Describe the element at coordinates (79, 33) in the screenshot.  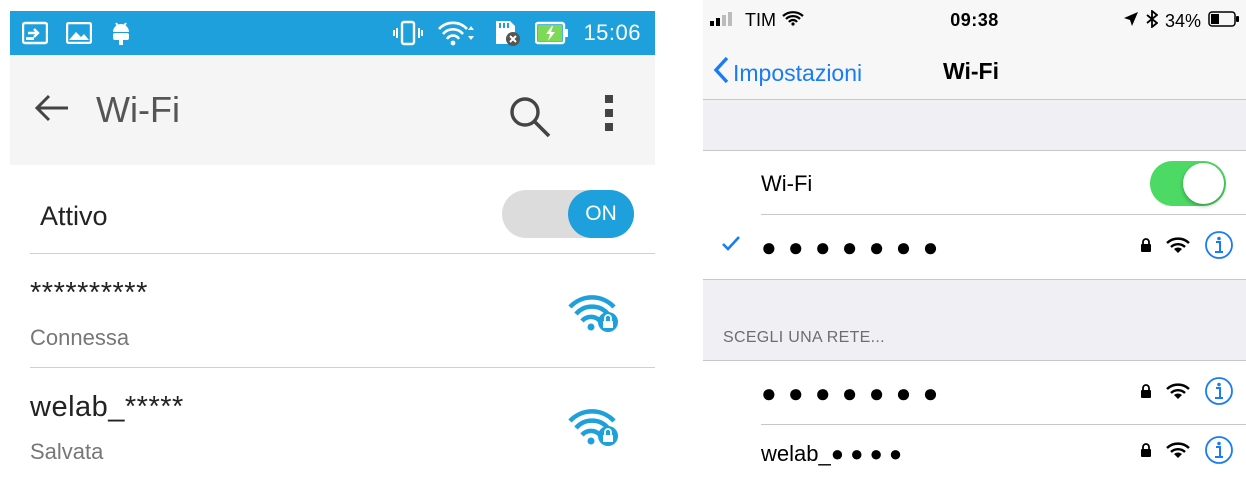
I see `image-icon` at that location.